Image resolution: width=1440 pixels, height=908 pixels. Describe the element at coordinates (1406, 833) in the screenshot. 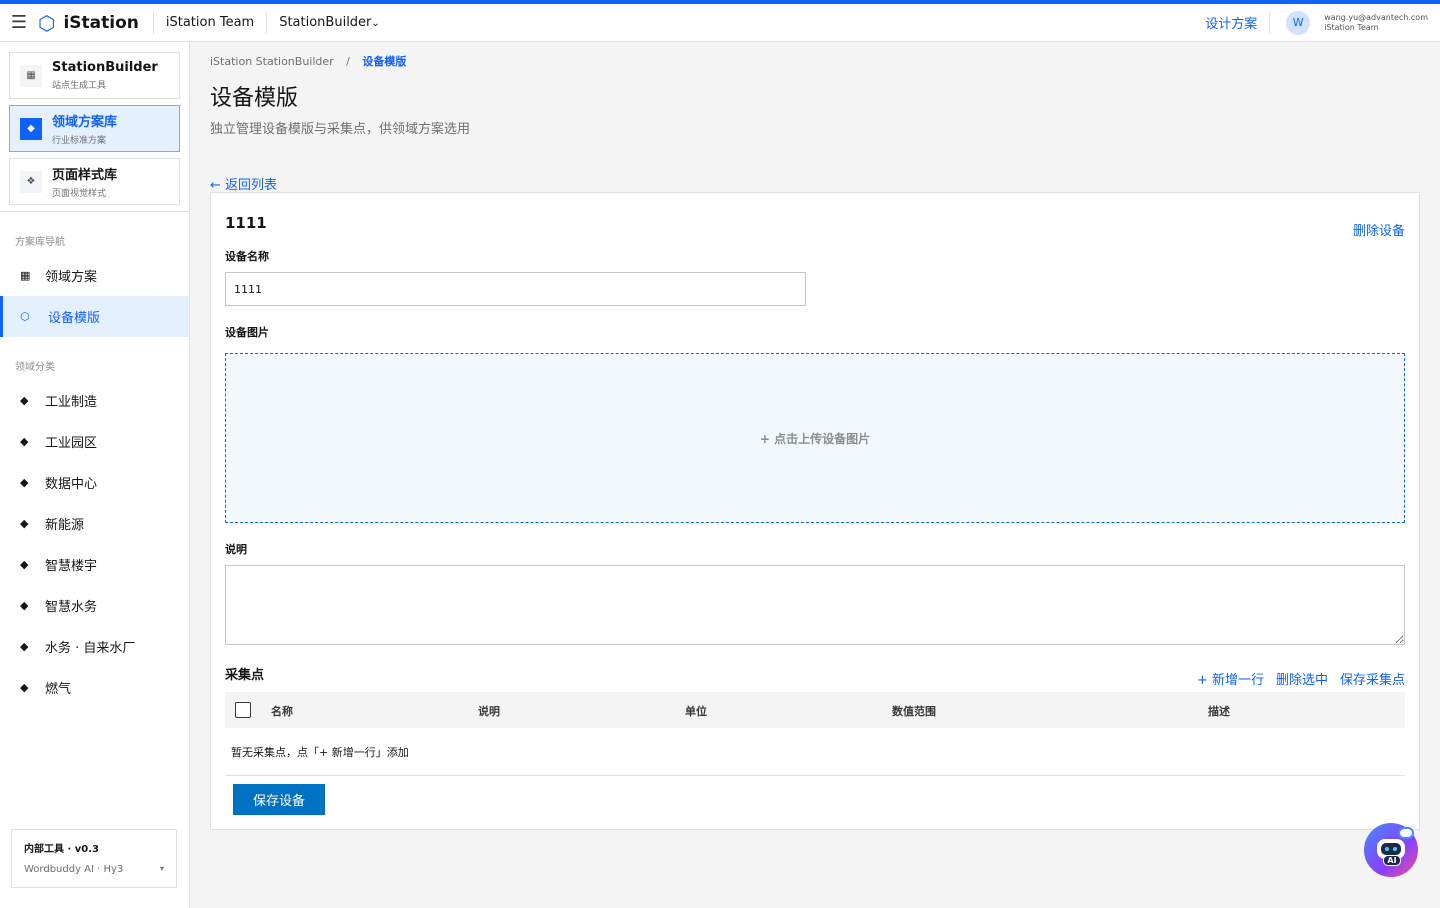

I see `chat-bubble-icon` at that location.